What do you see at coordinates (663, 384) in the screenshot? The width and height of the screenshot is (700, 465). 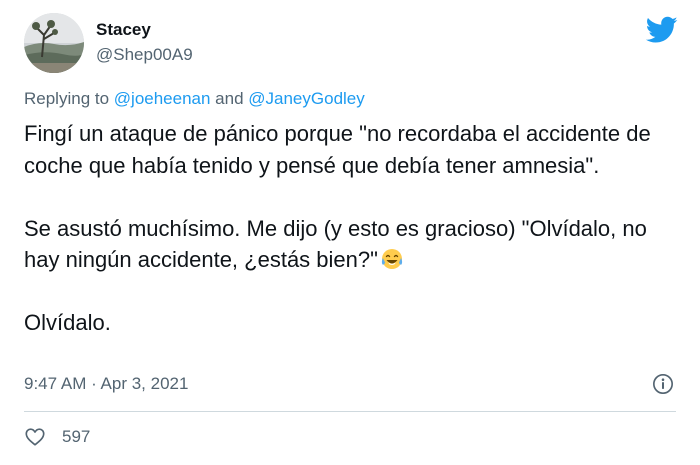 I see `info-icon` at bounding box center [663, 384].